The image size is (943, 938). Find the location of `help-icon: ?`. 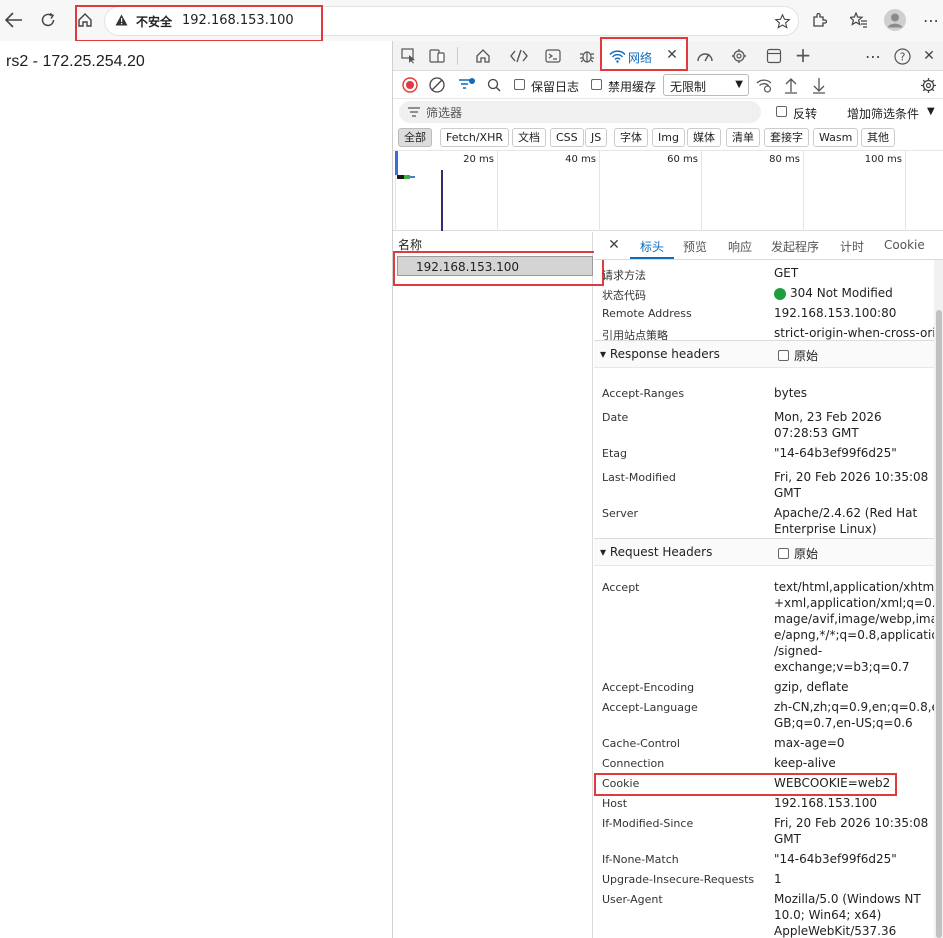

help-icon: ? is located at coordinates (902, 56).